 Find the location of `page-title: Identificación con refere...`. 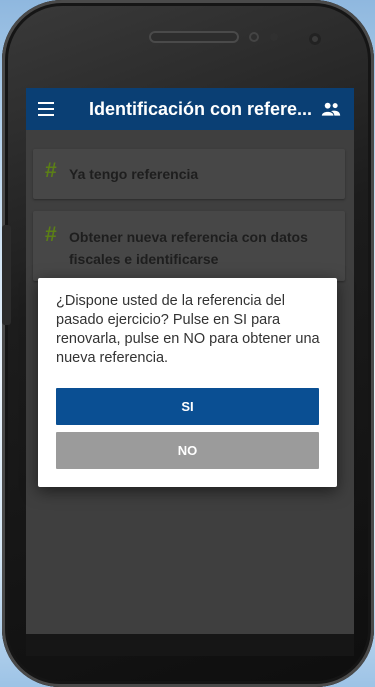

page-title: Identificación con refere... is located at coordinates (201, 109).